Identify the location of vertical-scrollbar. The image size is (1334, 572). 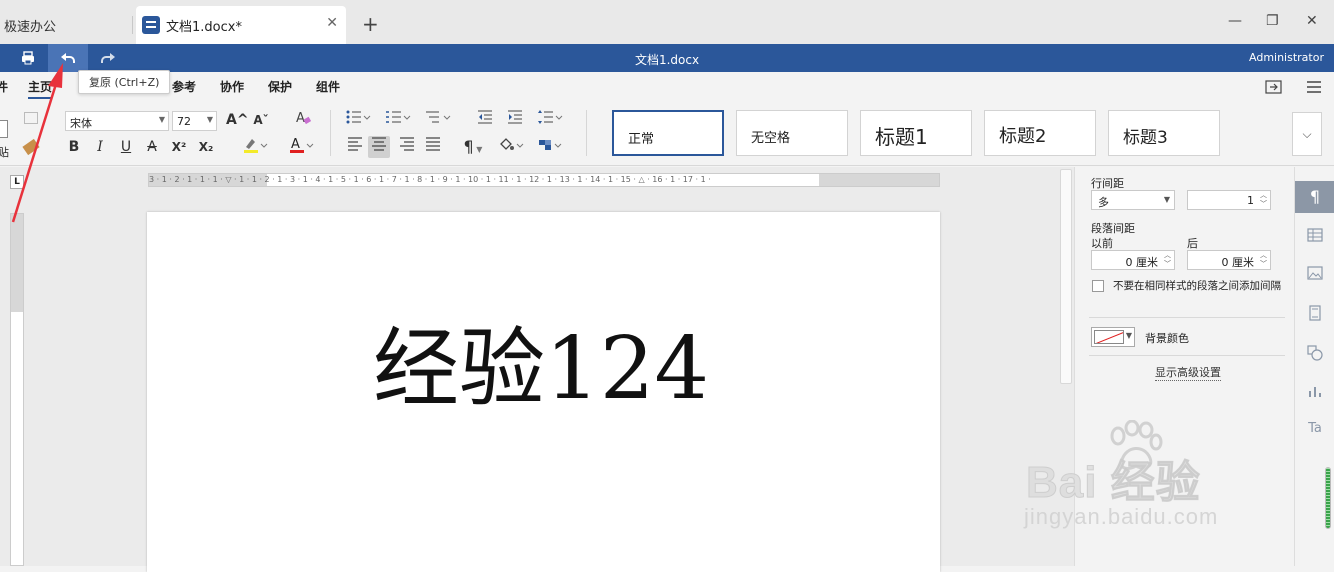
(1066, 276).